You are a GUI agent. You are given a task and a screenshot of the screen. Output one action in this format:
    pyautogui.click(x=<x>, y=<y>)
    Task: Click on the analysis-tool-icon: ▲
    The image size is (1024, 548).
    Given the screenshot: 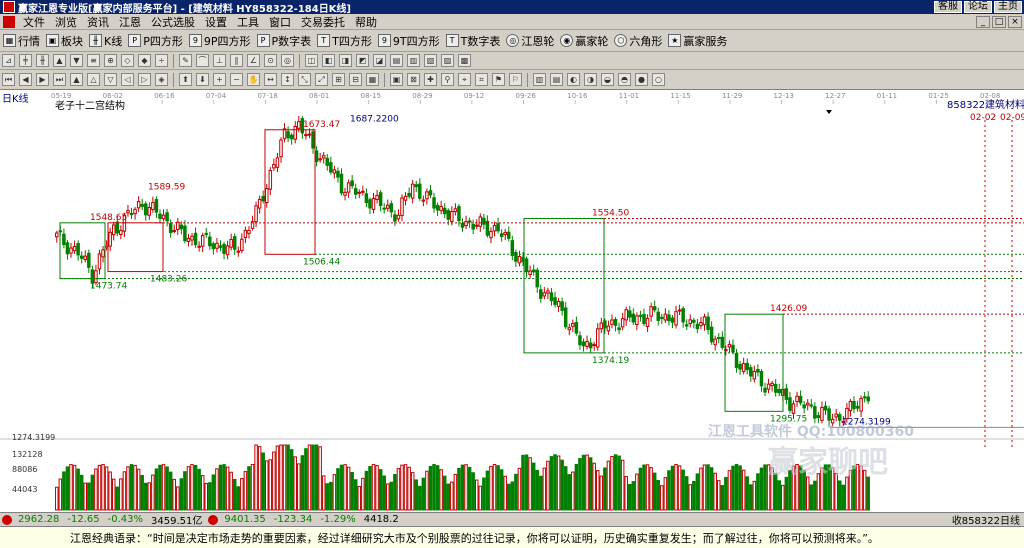 What is the action you would take?
    pyautogui.click(x=76, y=79)
    